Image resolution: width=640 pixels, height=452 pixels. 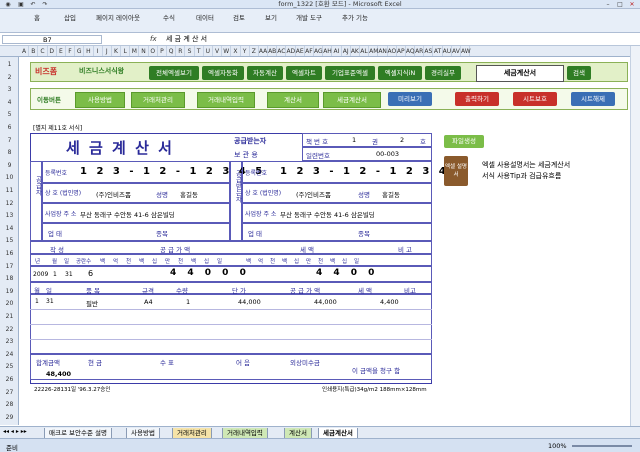 I want to click on column-label: S, so click(x=190, y=51).